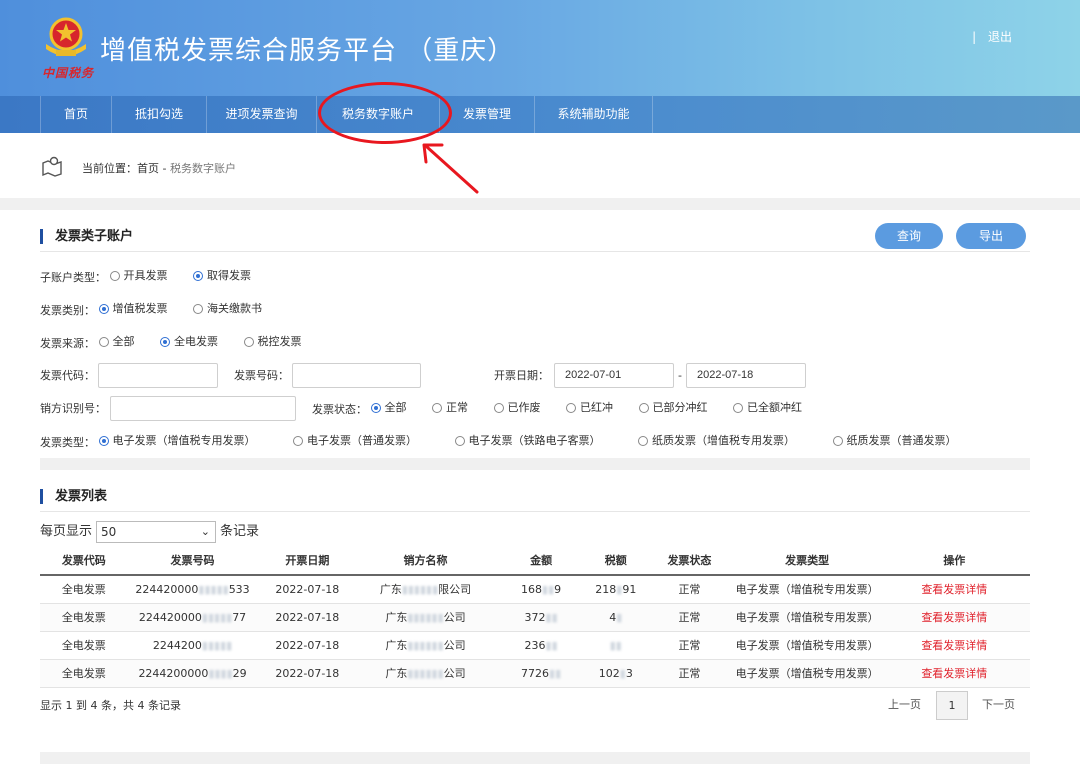 Image resolution: width=1080 pixels, height=775 pixels. What do you see at coordinates (203, 408) in the screenshot?
I see `seller-id-input` at bounding box center [203, 408].